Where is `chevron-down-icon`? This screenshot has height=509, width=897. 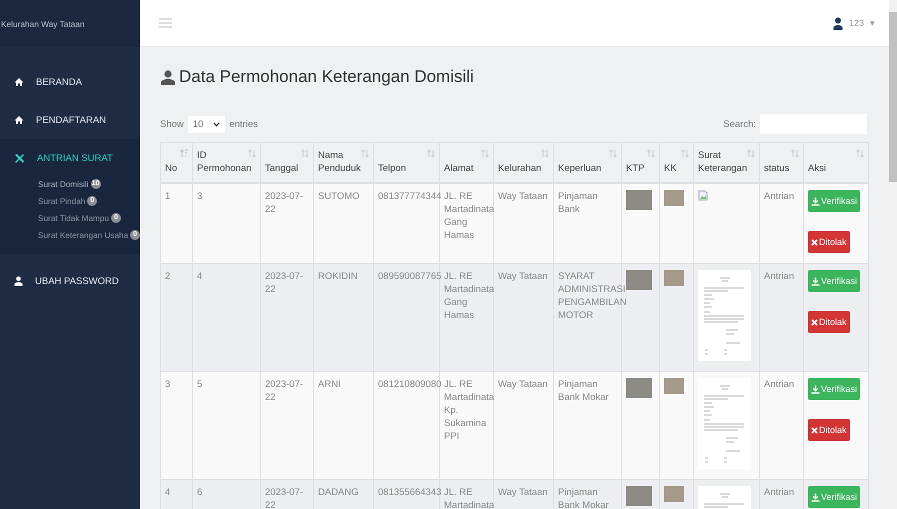
chevron-down-icon is located at coordinates (216, 124).